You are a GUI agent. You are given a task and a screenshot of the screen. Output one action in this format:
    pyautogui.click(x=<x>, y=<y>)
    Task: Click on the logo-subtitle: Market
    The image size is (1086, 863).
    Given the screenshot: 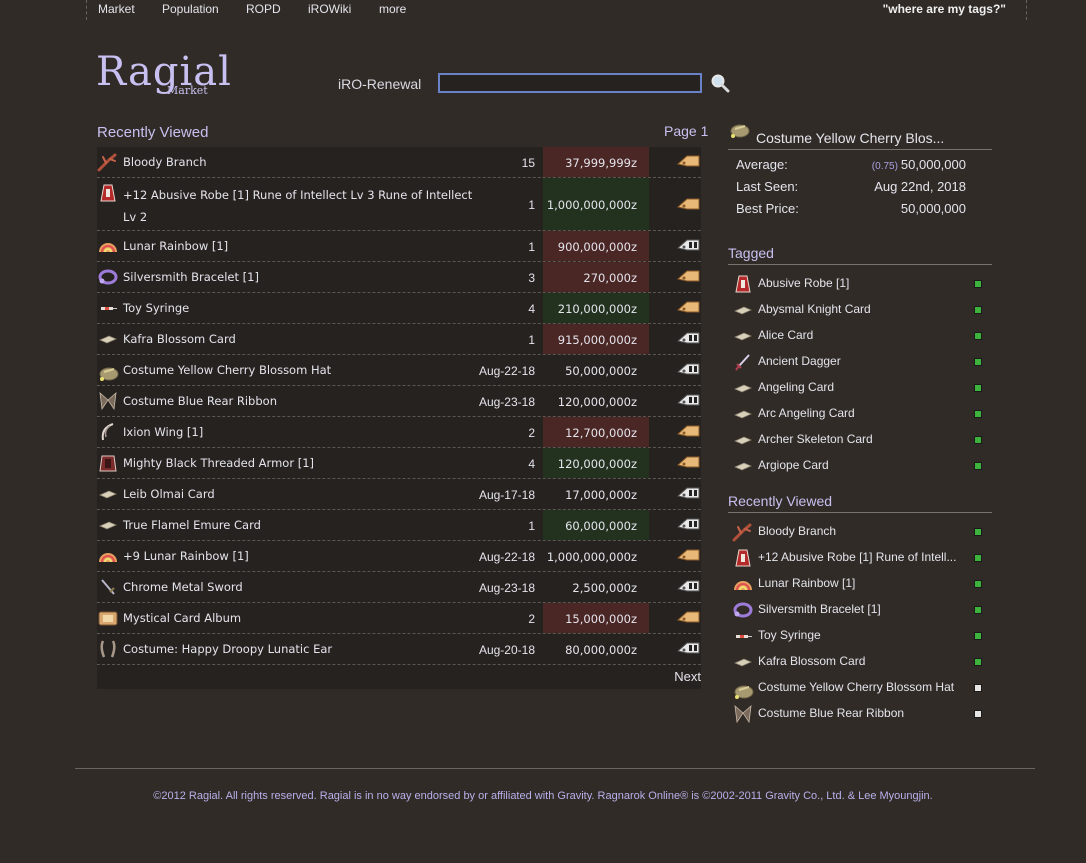 What is the action you would take?
    pyautogui.click(x=187, y=90)
    